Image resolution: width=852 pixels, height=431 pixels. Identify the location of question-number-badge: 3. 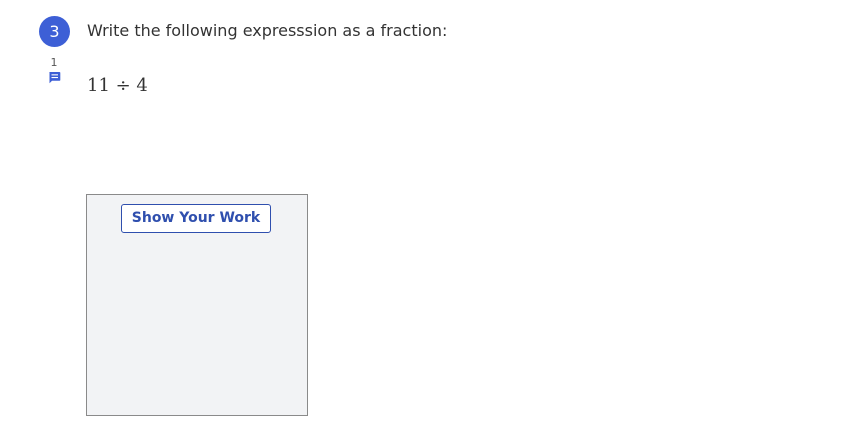
(54, 31).